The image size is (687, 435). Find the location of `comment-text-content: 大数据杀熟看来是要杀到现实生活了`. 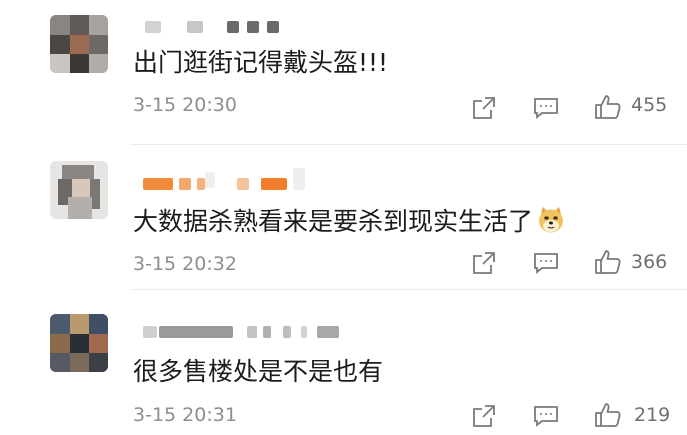

comment-text-content: 大数据杀熟看来是要杀到现实生活了 is located at coordinates (333, 221).